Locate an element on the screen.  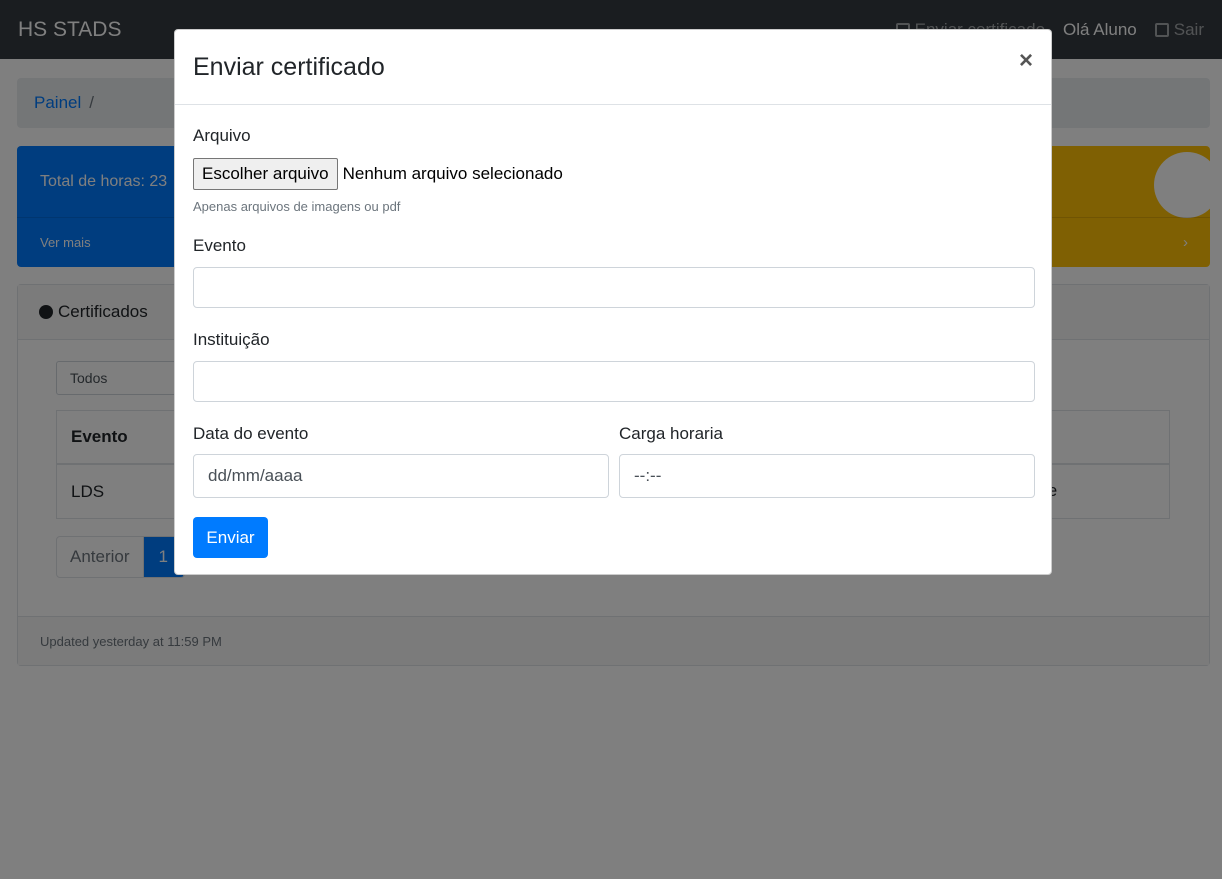
event-date-input: dd/mm/aaaa is located at coordinates (401, 476).